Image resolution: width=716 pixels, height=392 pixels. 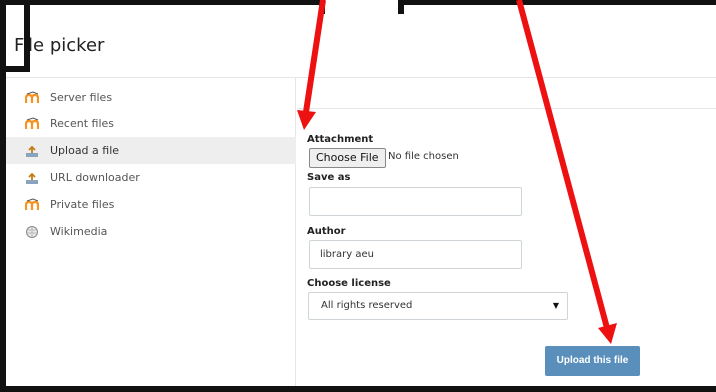 What do you see at coordinates (95, 177) in the screenshot?
I see `sidebar-item-label: URL downloader` at bounding box center [95, 177].